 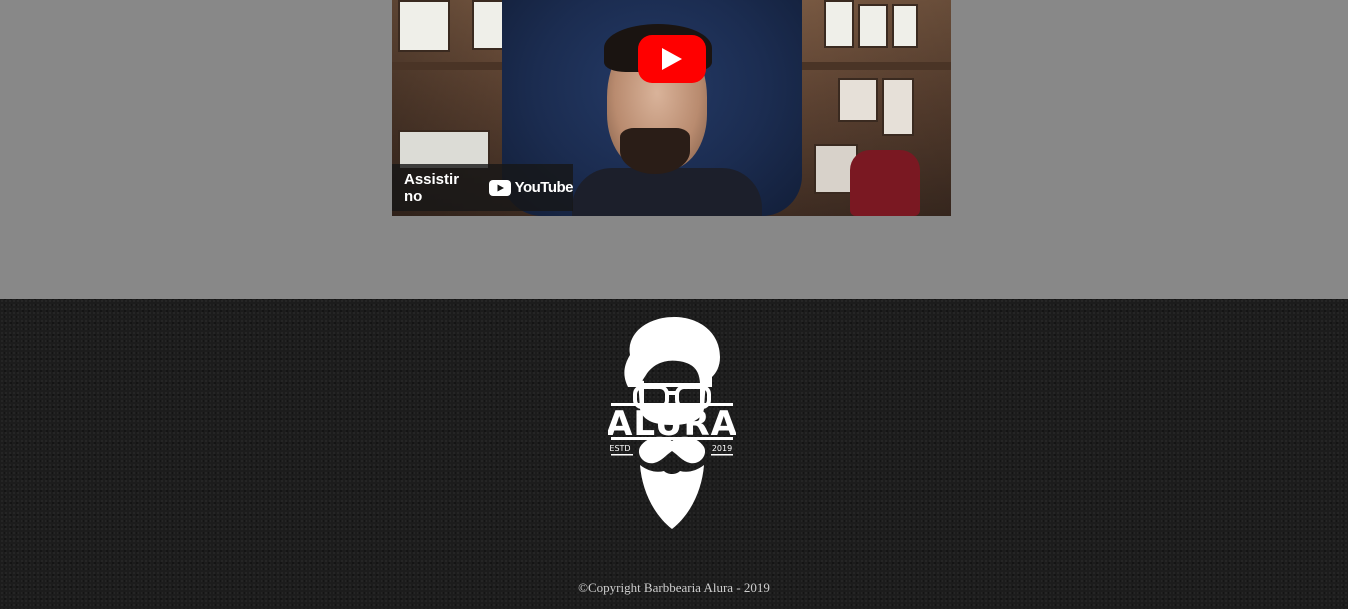 I want to click on client-suit, so click(x=667, y=192).